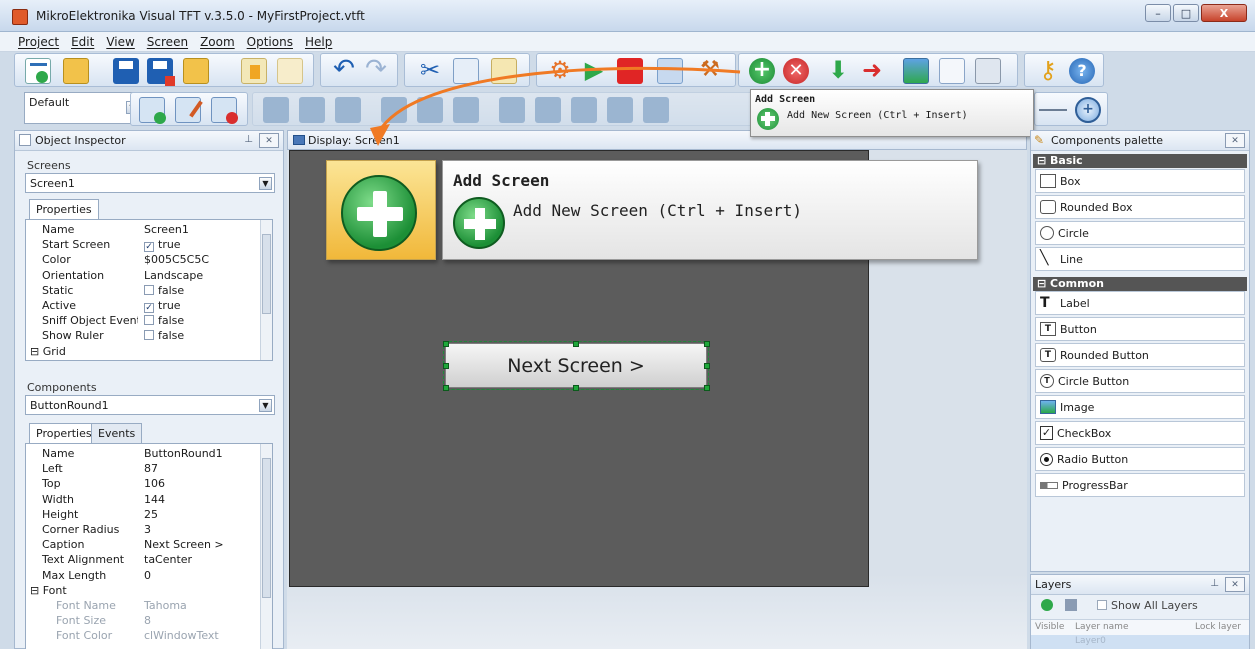 This screenshot has height=649, width=1255. Describe the element at coordinates (205, 544) in the screenshot. I see `property-value: Next Screen >` at that location.